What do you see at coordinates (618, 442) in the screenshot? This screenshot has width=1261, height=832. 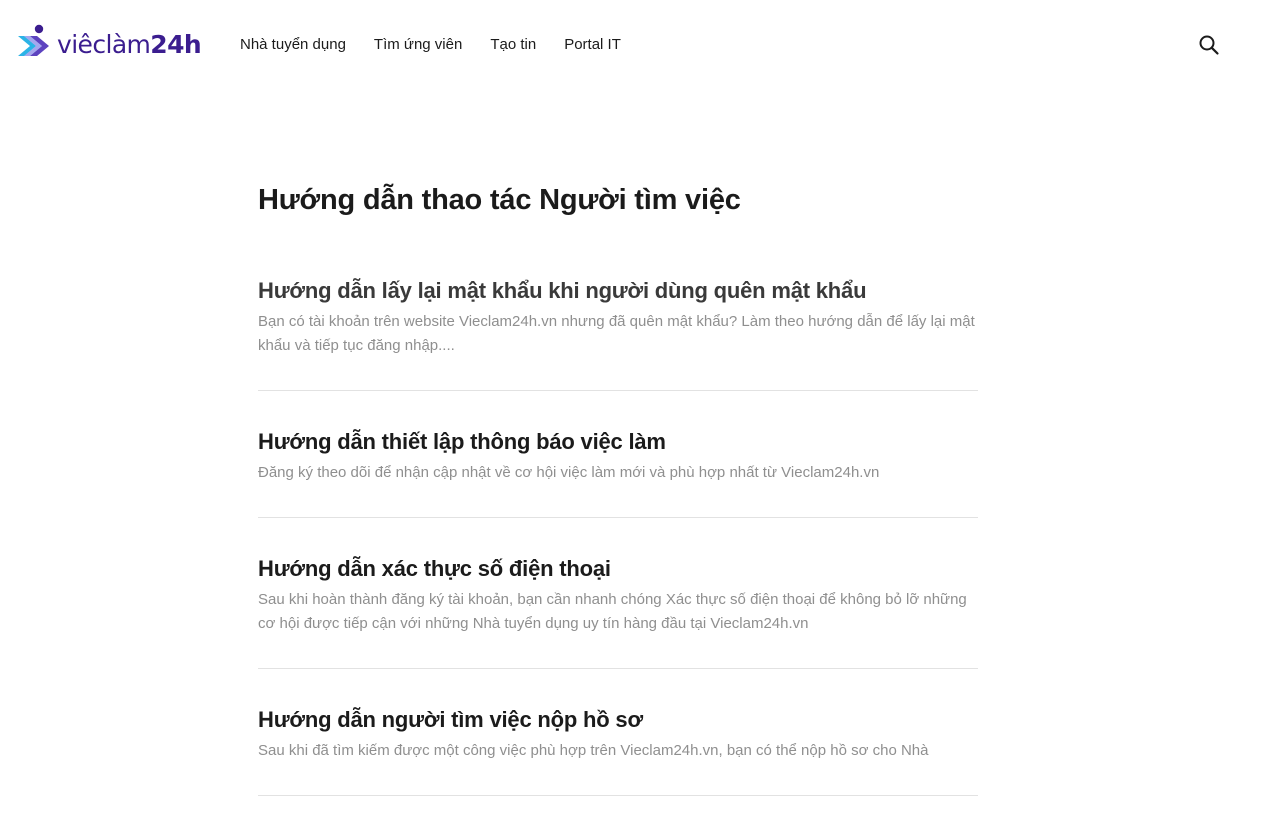 I see `article-title: Hướng dẫn thiết lập thông báo việc làm` at bounding box center [618, 442].